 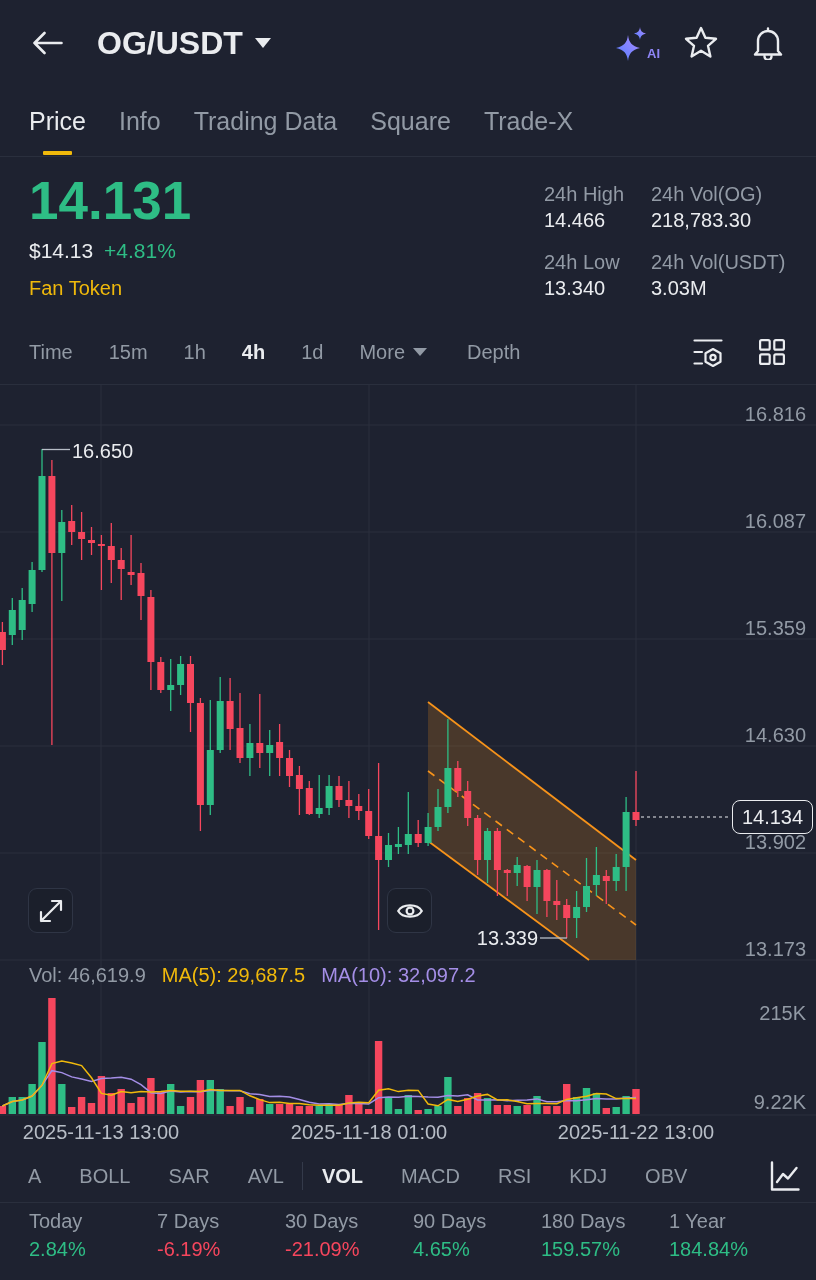 I want to click on indicator-tab: OBV, so click(x=666, y=1176).